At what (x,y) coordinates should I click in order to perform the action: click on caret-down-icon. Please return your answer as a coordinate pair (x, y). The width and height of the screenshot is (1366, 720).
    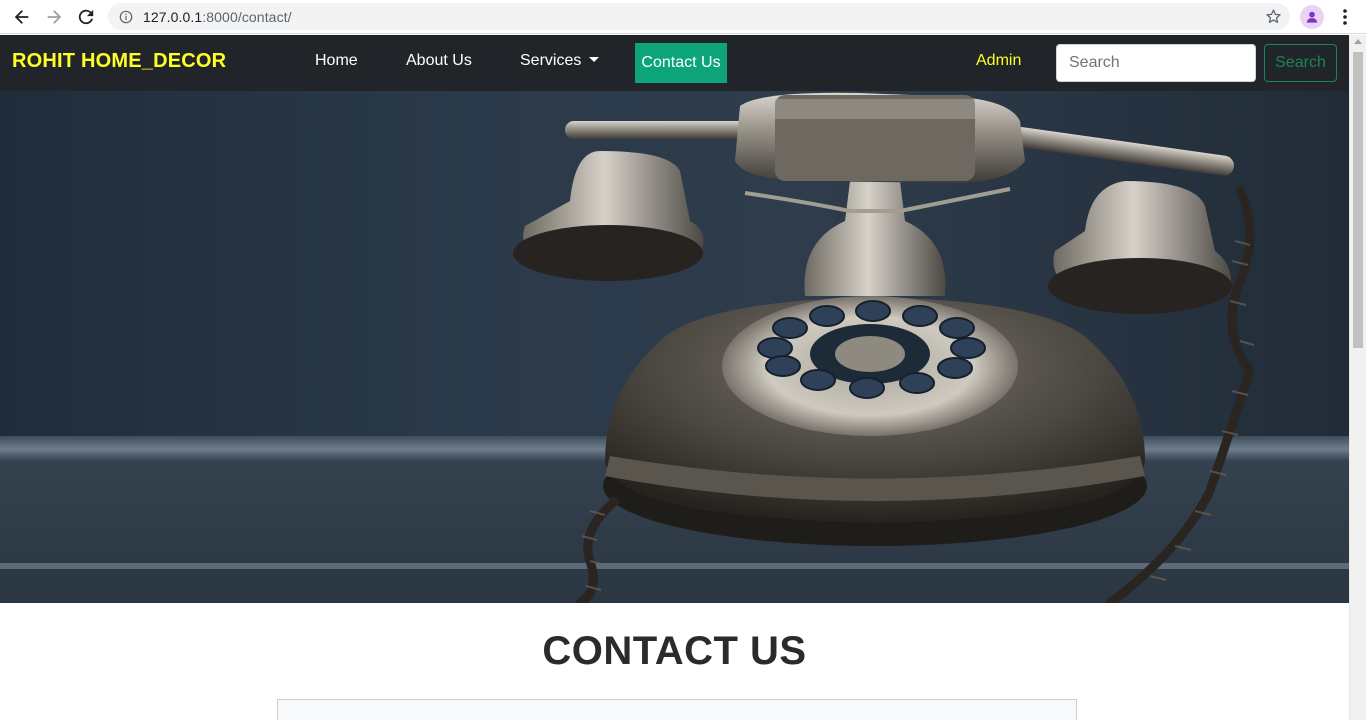
    Looking at the image, I should click on (594, 59).